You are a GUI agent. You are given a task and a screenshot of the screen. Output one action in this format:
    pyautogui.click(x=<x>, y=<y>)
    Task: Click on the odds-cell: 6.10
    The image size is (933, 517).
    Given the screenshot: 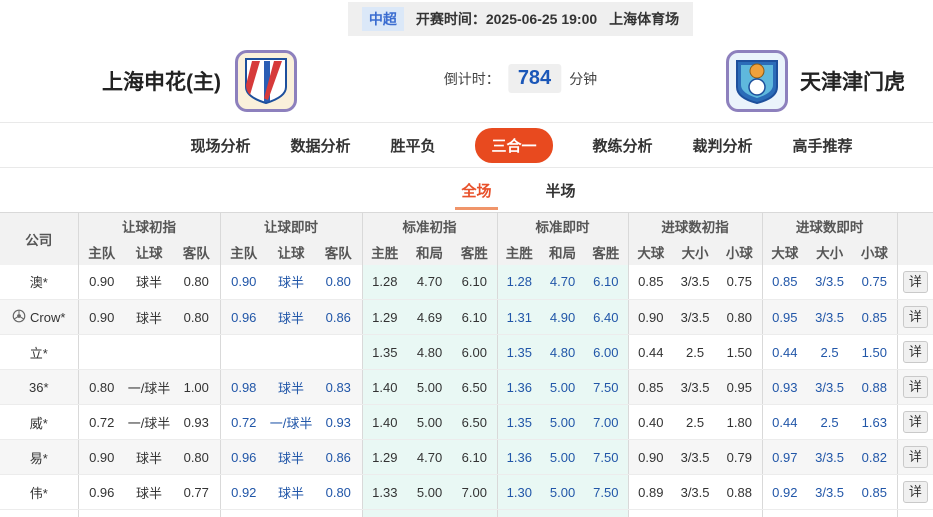 What is the action you would take?
    pyautogui.click(x=606, y=282)
    